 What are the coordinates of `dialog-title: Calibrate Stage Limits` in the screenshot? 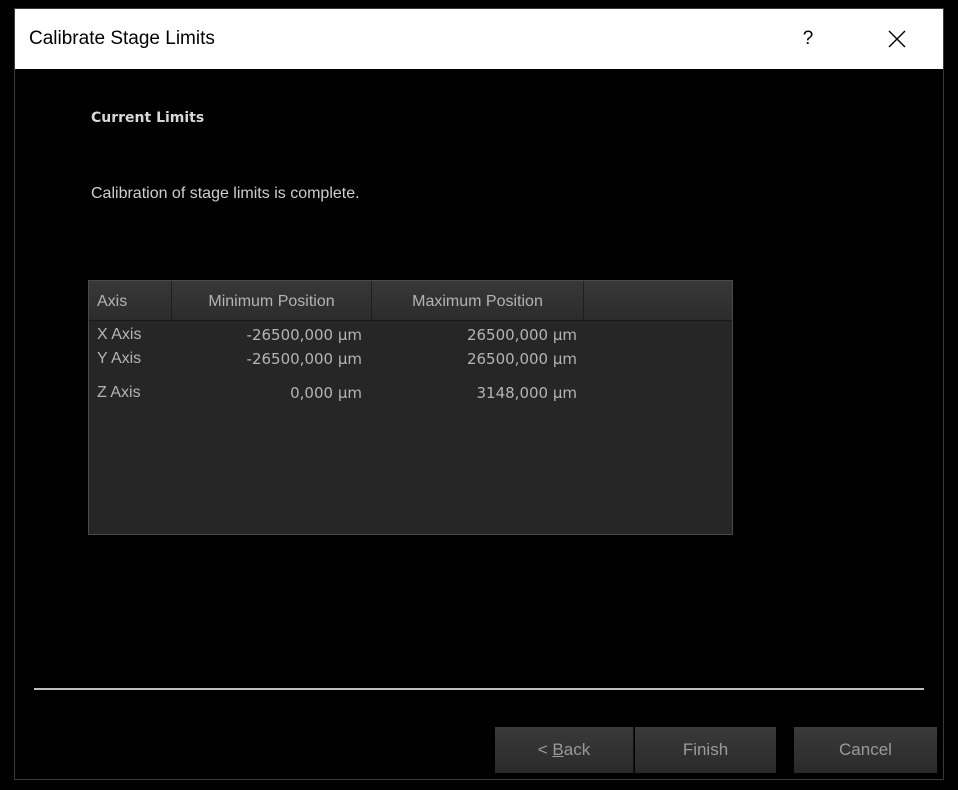 It's located at (122, 38).